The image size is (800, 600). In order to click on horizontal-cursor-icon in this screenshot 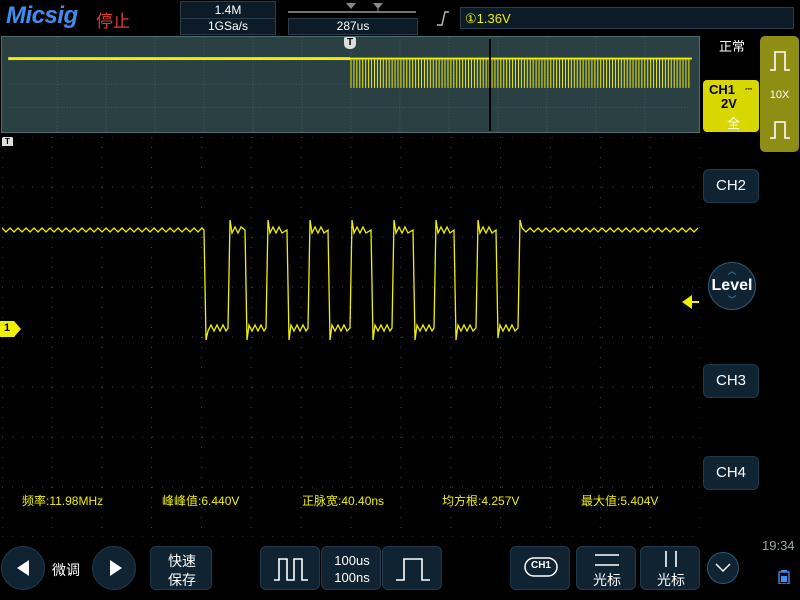, I will do `click(607, 560)`.